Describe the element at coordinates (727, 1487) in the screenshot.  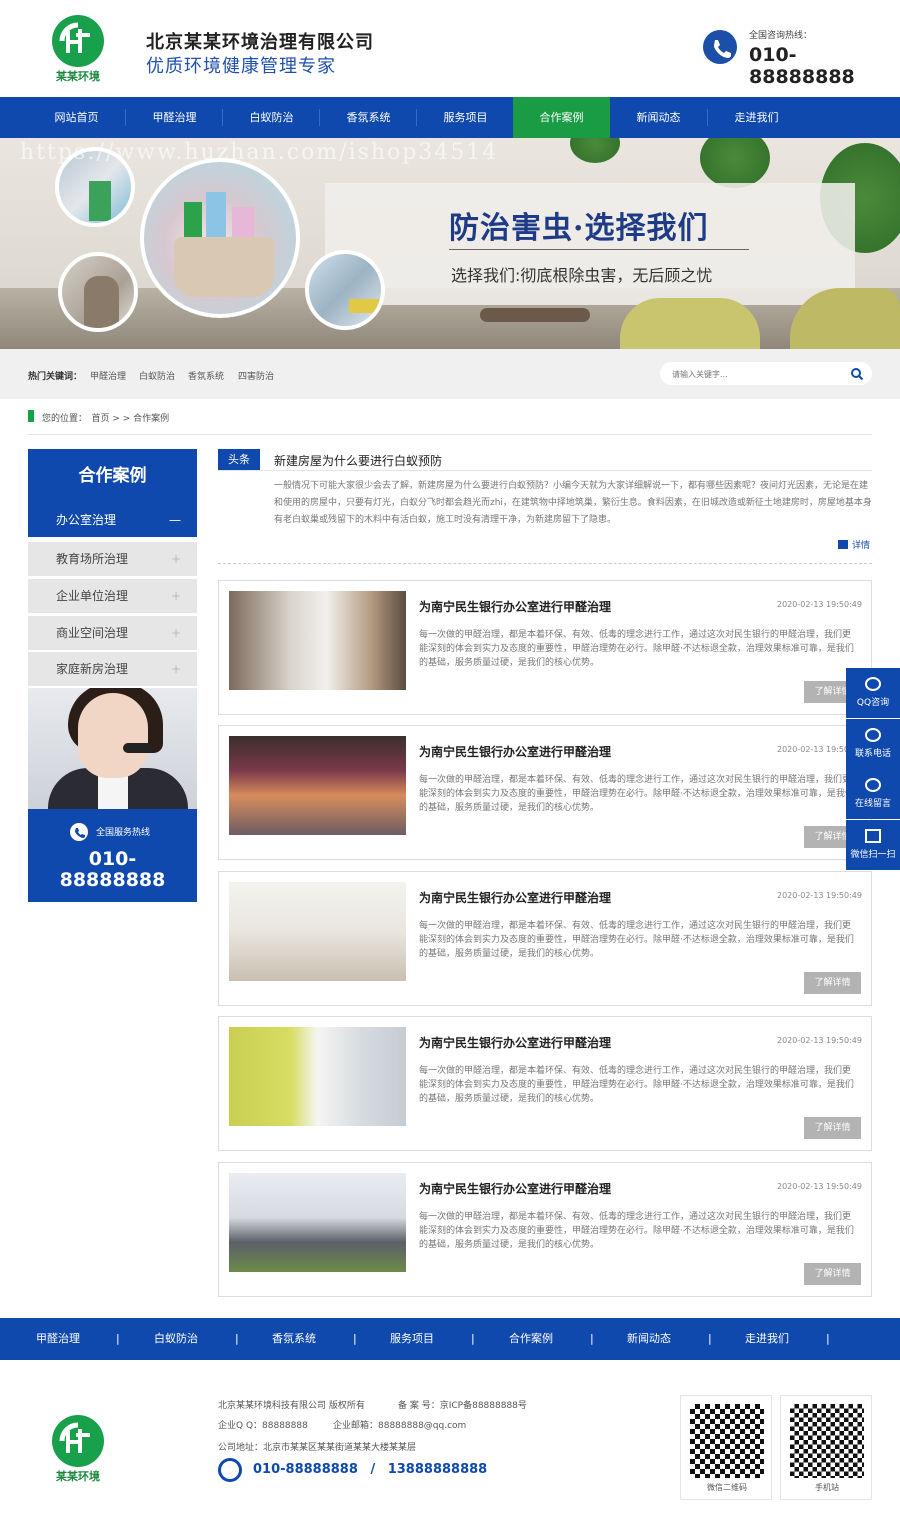
I see `qr-label: 微信二维码` at that location.